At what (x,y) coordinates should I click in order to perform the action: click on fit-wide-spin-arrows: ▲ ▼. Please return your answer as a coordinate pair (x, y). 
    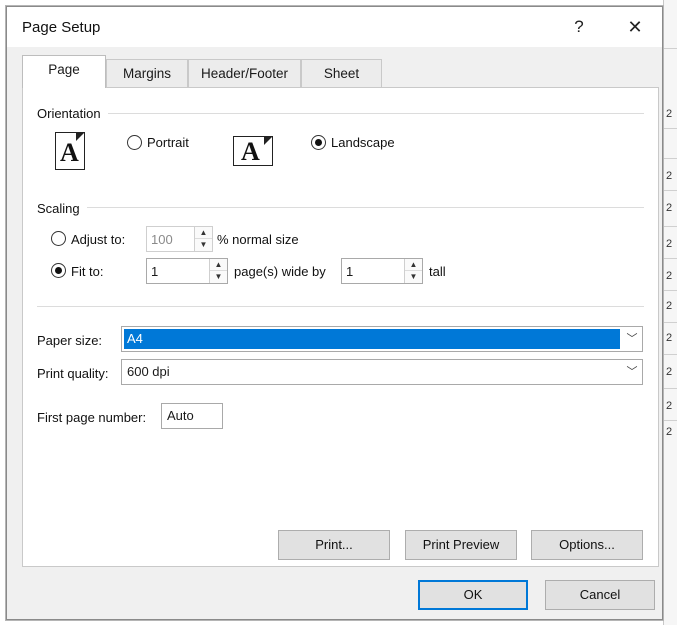
    Looking at the image, I should click on (218, 271).